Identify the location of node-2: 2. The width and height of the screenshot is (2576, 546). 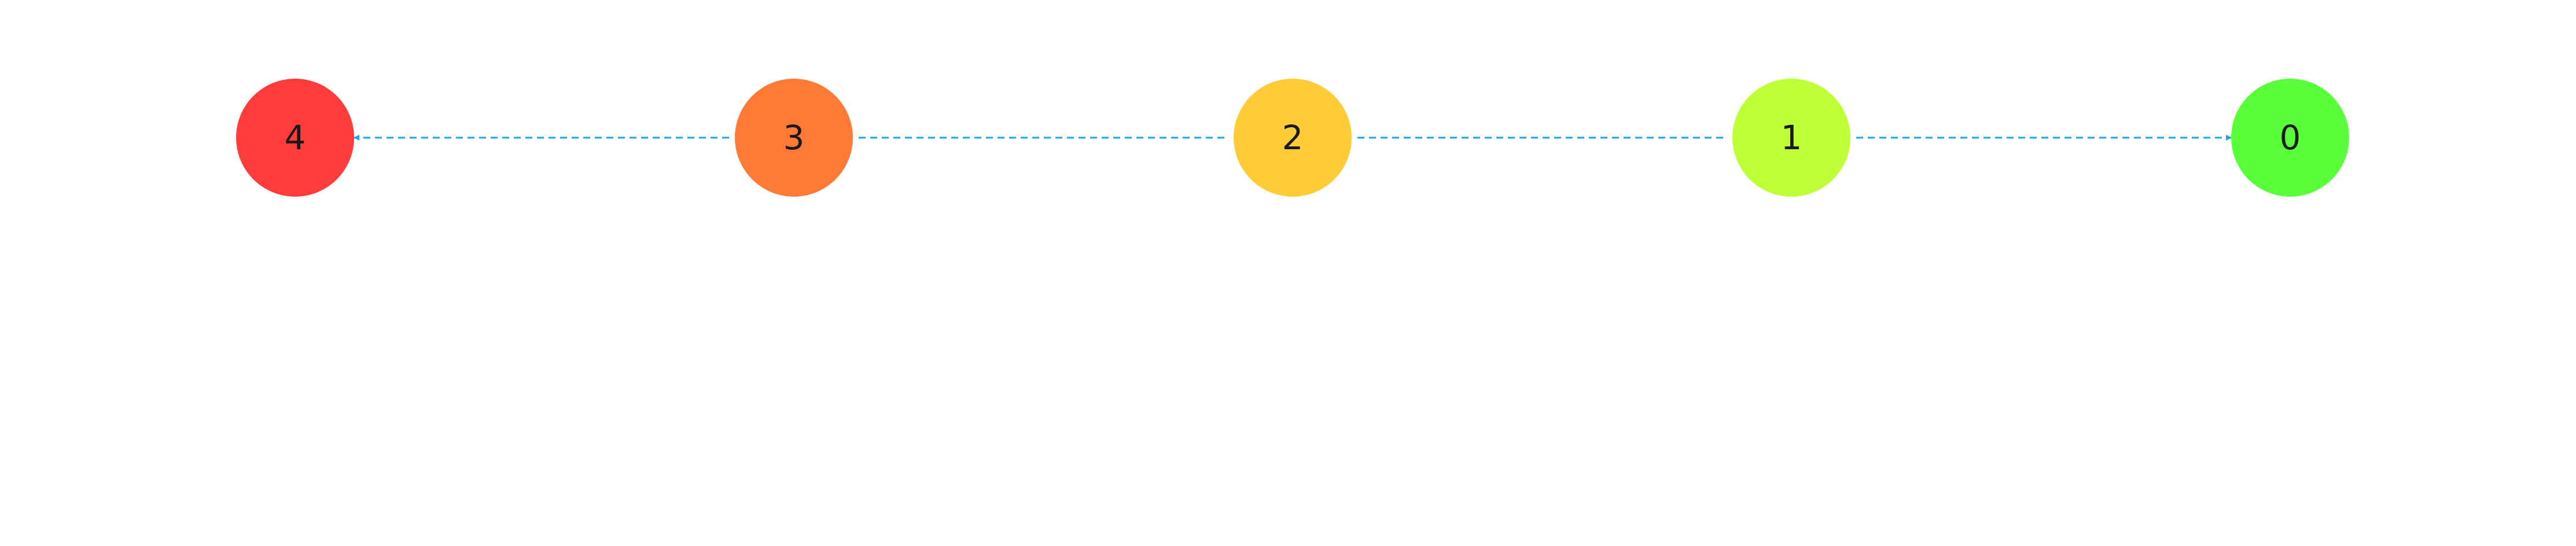
(1293, 138).